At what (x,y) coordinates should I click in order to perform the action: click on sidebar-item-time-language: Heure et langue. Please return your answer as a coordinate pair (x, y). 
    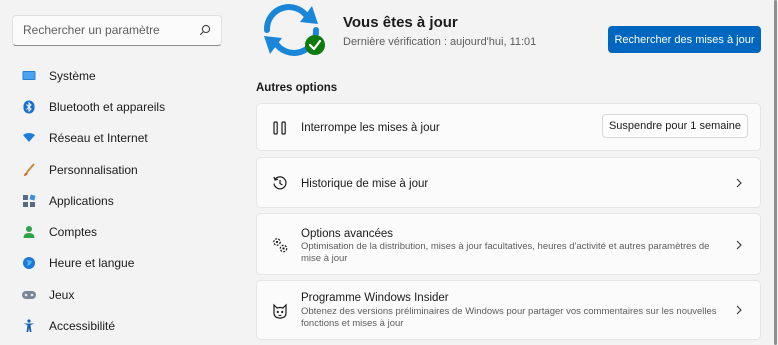
    Looking at the image, I should click on (118, 263).